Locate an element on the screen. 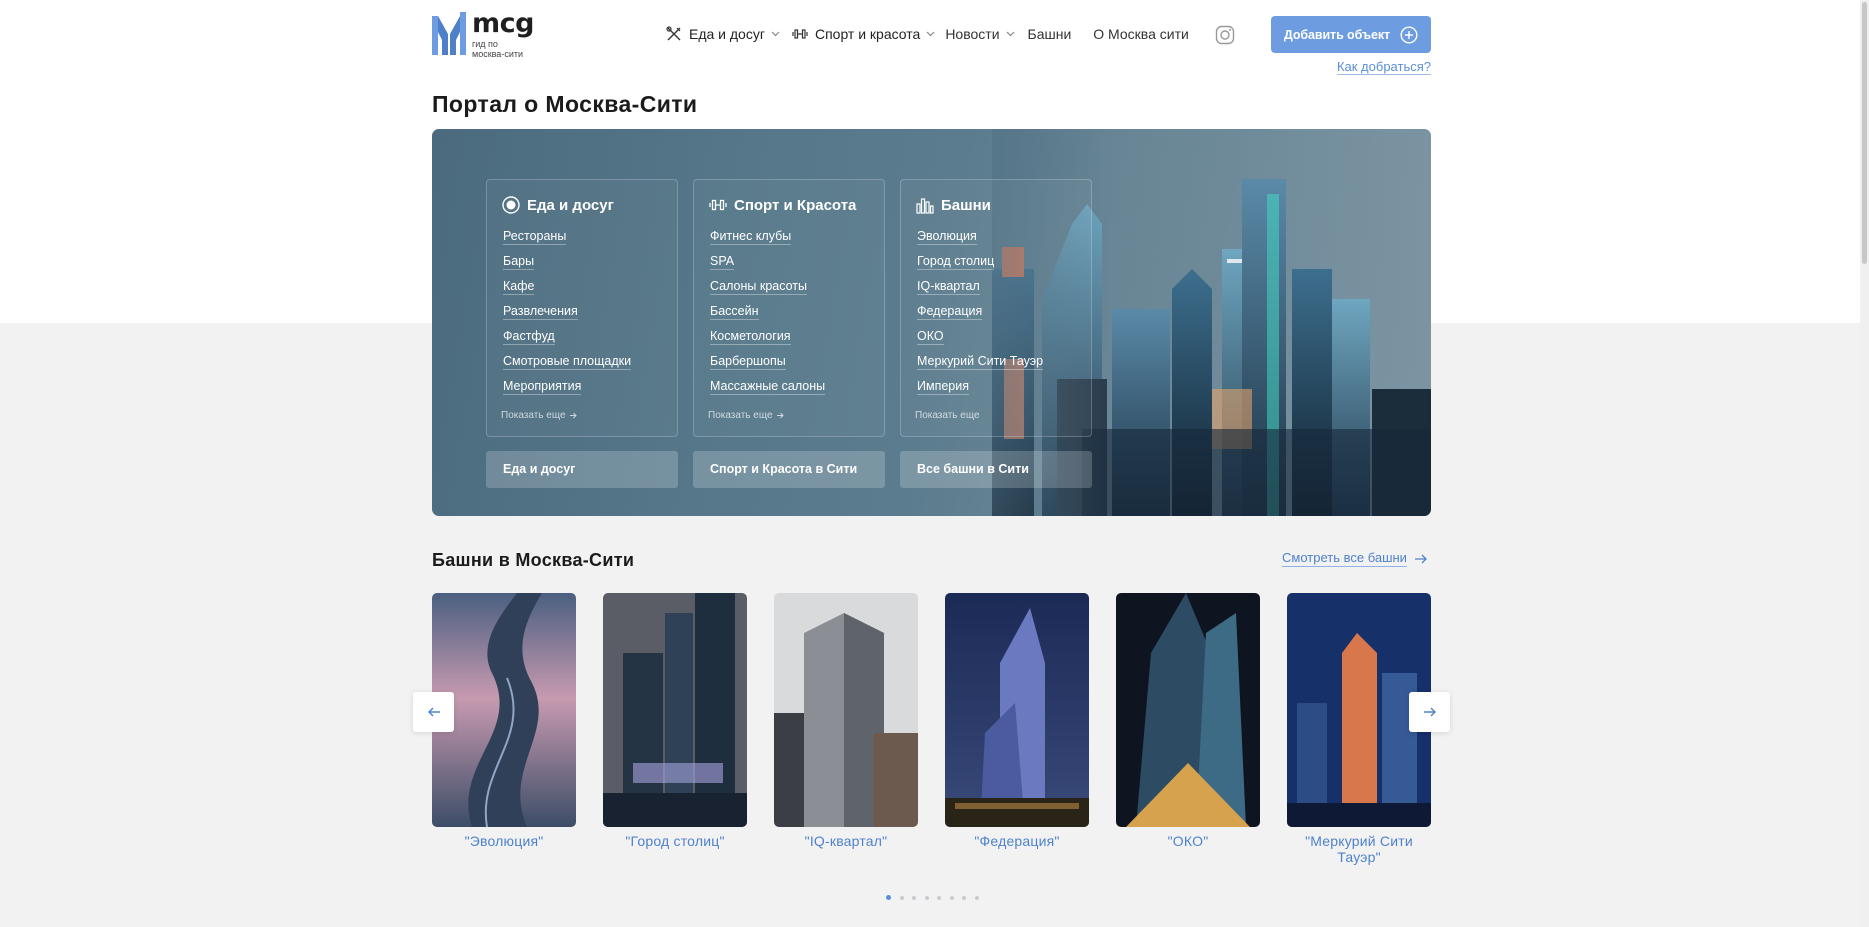 This screenshot has width=1869, height=927. category-link: Город столиц is located at coordinates (1004, 261).